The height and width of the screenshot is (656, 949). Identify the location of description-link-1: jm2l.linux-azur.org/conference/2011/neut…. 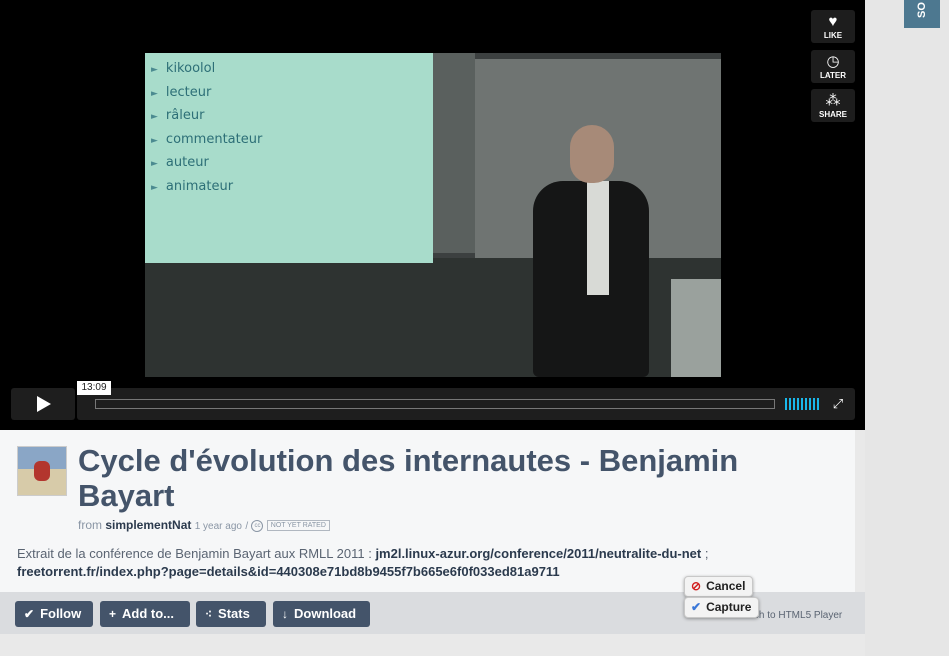
(538, 553).